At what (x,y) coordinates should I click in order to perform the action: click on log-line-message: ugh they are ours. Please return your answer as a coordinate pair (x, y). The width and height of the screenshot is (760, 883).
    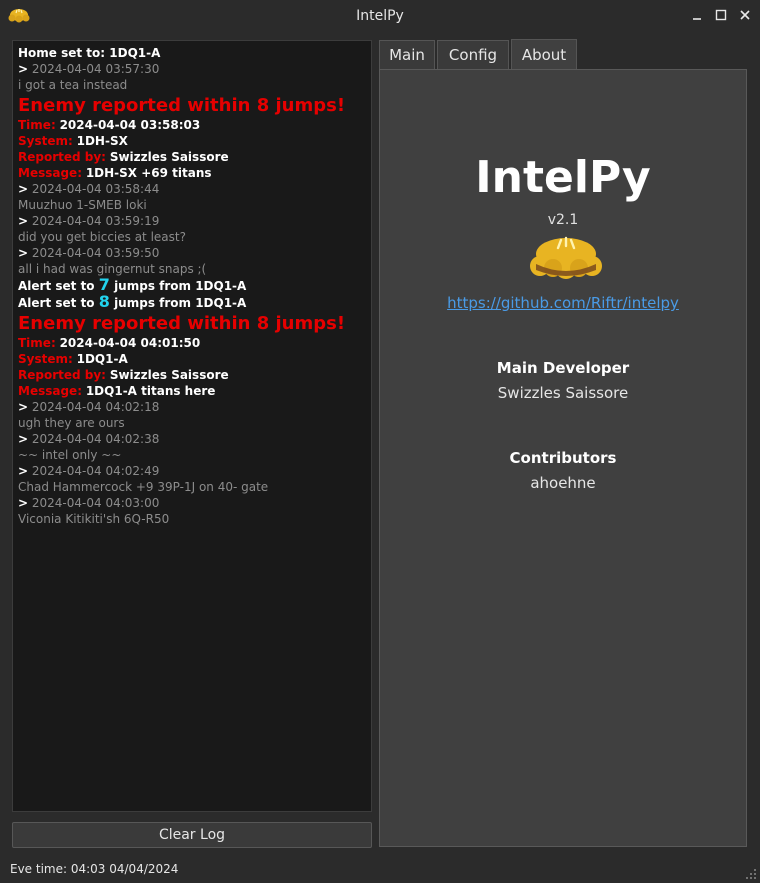
    Looking at the image, I should click on (71, 423).